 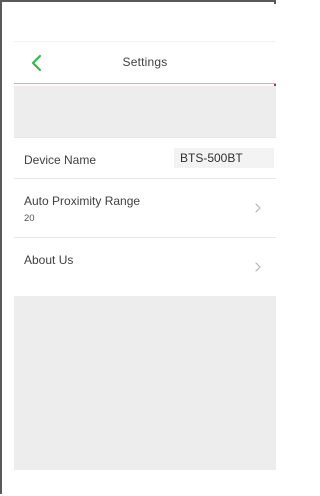 I want to click on auto-proximity-range-row: Auto Proximity Range 20, so click(x=145, y=208).